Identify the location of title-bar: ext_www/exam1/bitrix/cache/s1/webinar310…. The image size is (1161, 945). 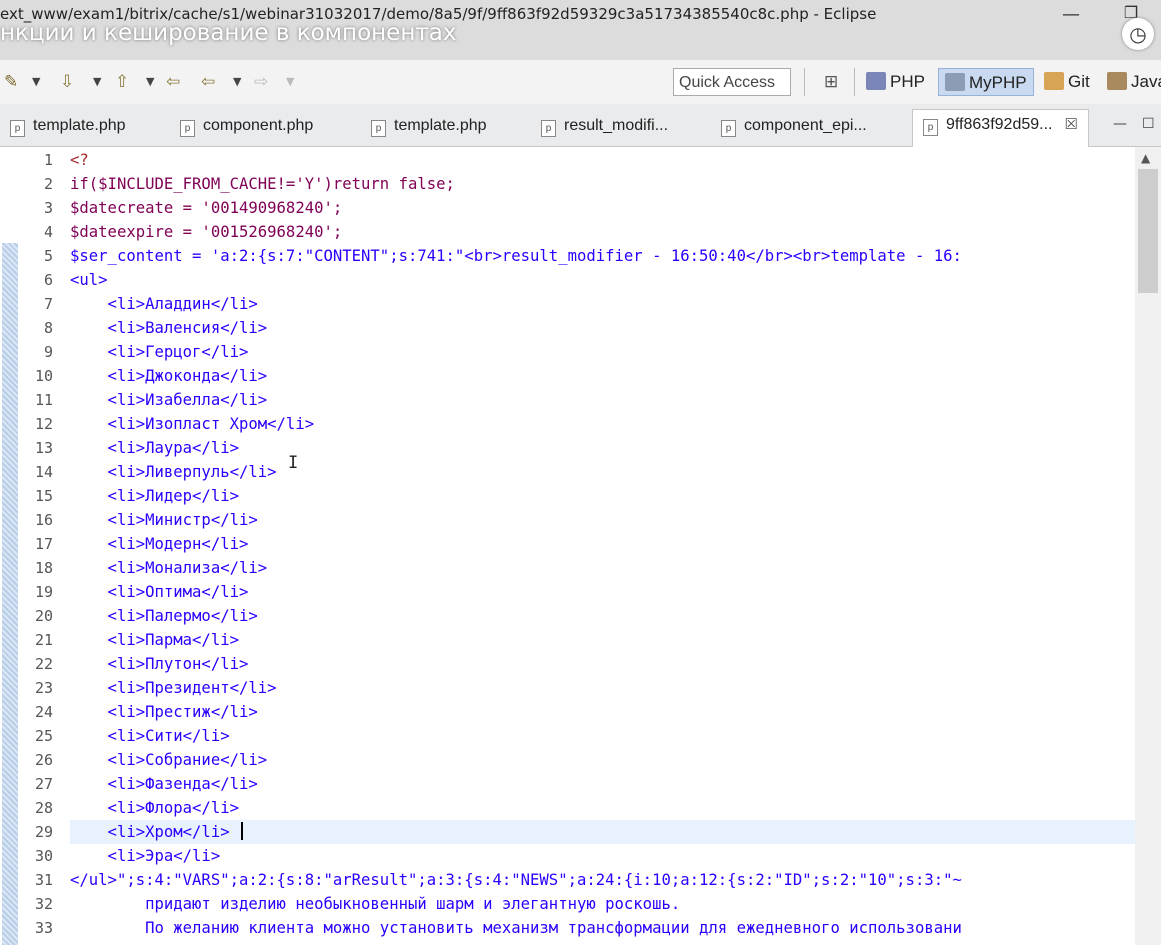
(580, 30).